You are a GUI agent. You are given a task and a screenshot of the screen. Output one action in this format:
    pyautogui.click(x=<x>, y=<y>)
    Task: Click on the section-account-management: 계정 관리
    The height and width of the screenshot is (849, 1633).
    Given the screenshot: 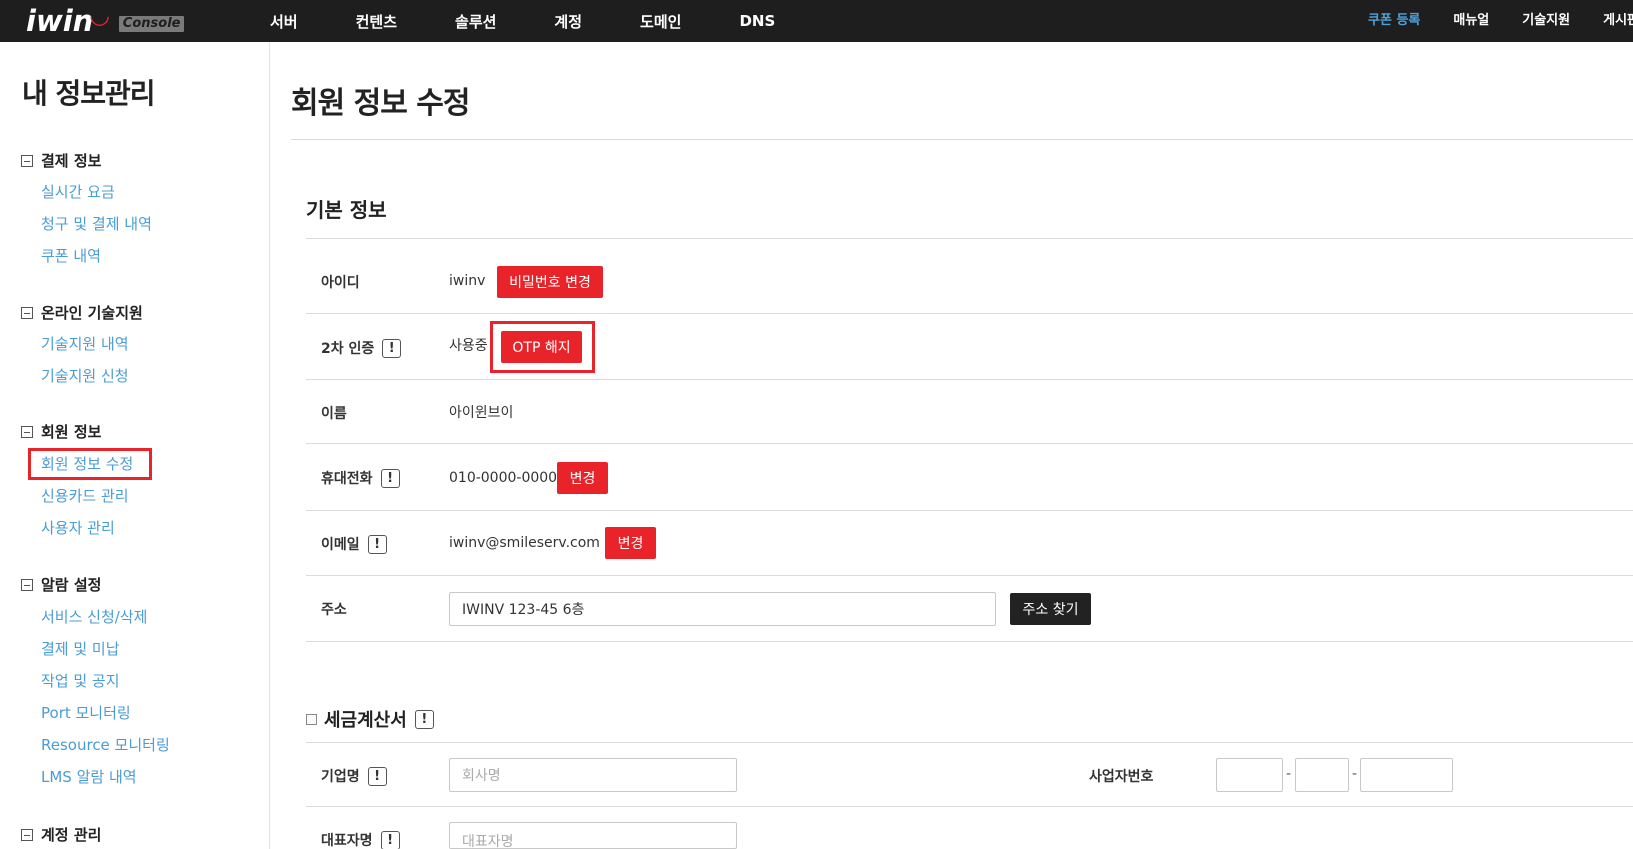 What is the action you would take?
    pyautogui.click(x=61, y=834)
    